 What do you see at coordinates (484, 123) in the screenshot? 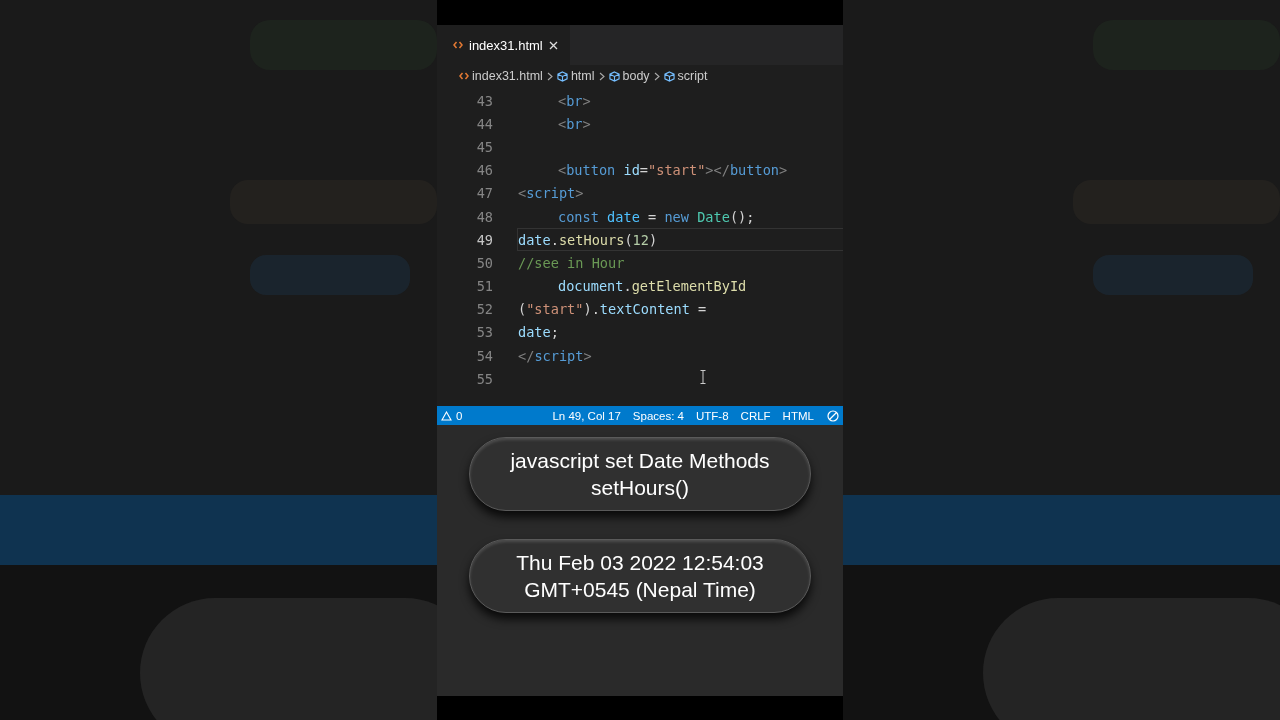
I see `line-number: 44` at bounding box center [484, 123].